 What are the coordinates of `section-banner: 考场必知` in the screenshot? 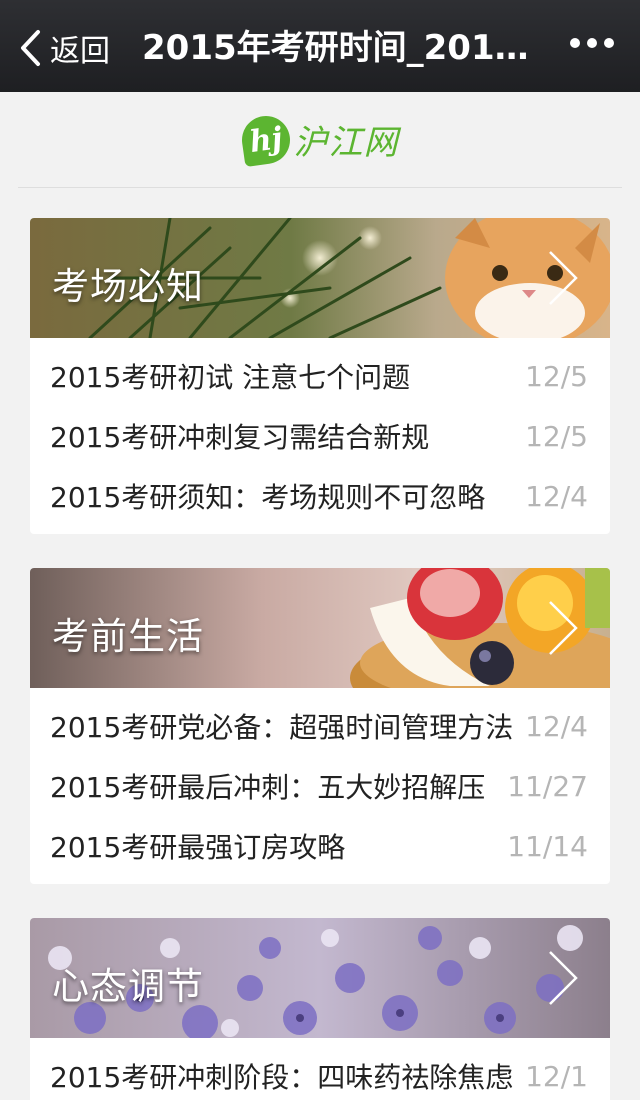 It's located at (320, 278).